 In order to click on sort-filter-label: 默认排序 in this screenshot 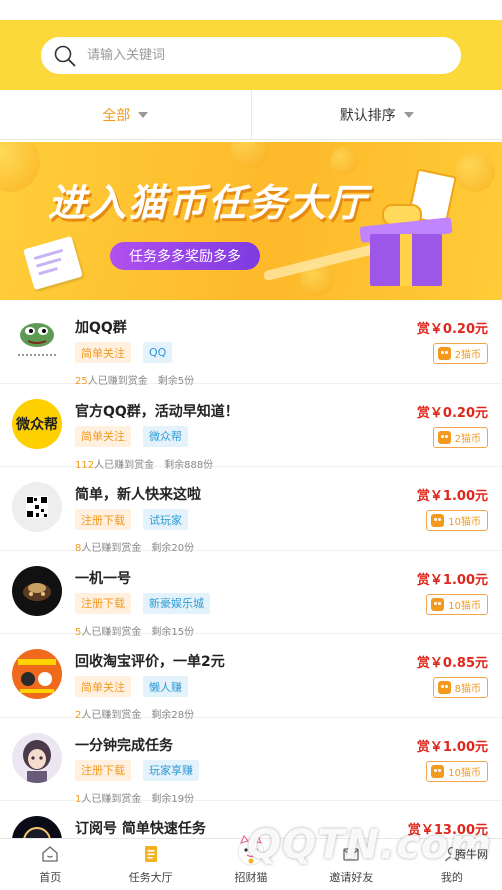, I will do `click(367, 115)`.